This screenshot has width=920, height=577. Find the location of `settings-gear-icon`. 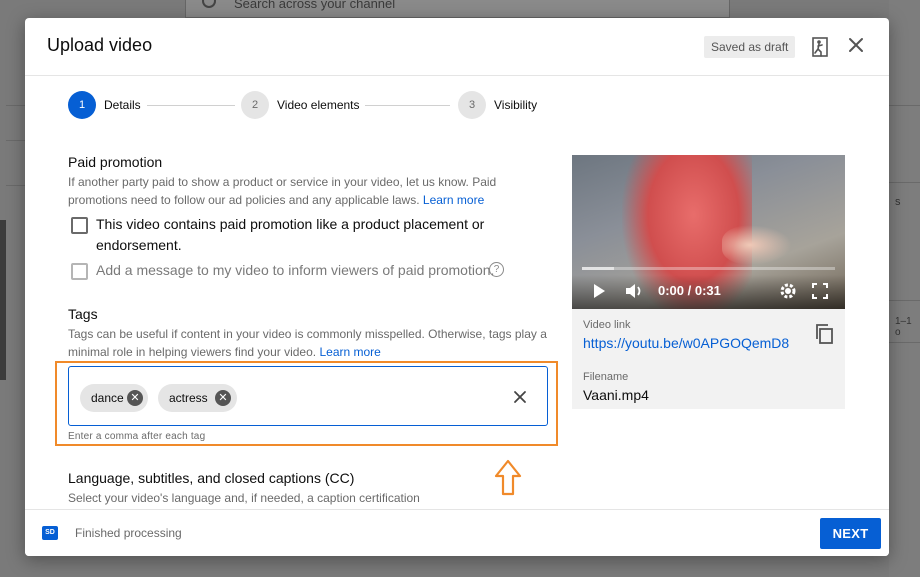

settings-gear-icon is located at coordinates (788, 291).